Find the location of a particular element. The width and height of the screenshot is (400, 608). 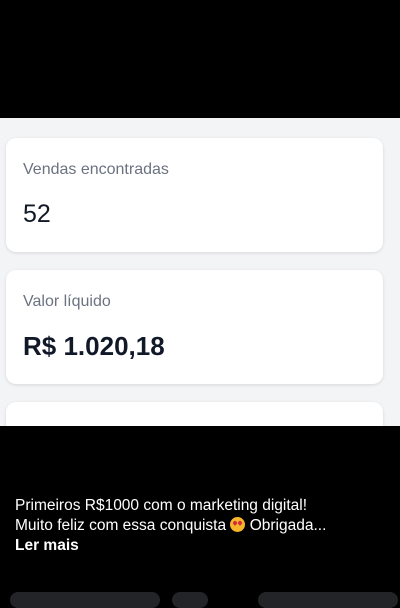

sales-found-value: 52 is located at coordinates (37, 214).